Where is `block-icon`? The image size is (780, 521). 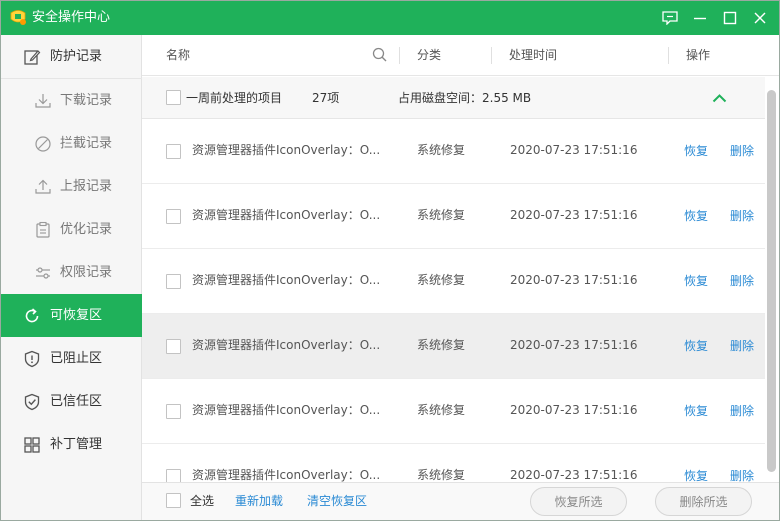
block-icon is located at coordinates (43, 144).